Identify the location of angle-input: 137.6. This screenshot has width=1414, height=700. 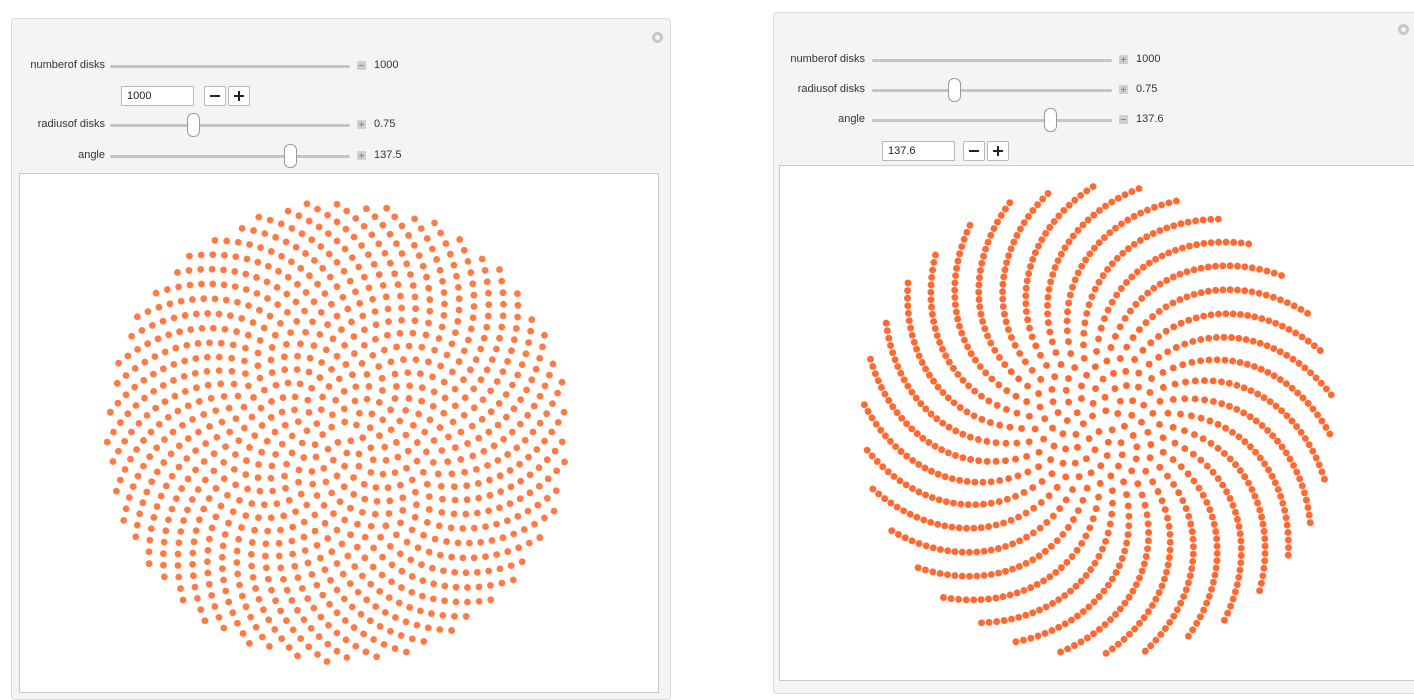
(918, 151).